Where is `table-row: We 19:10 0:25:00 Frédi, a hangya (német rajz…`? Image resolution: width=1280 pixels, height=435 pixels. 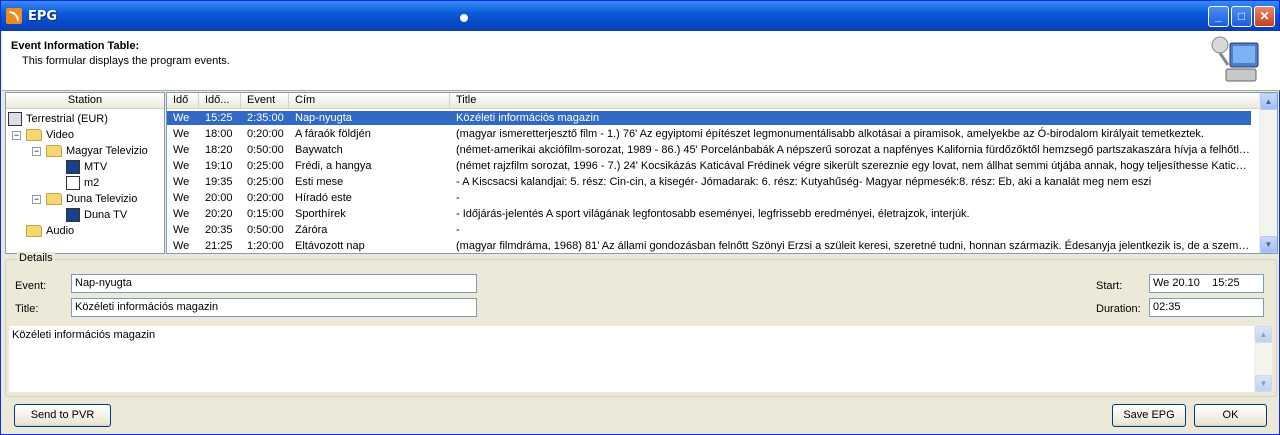
table-row: We 19:10 0:25:00 Frédi, a hangya (német rajz… is located at coordinates (709, 166).